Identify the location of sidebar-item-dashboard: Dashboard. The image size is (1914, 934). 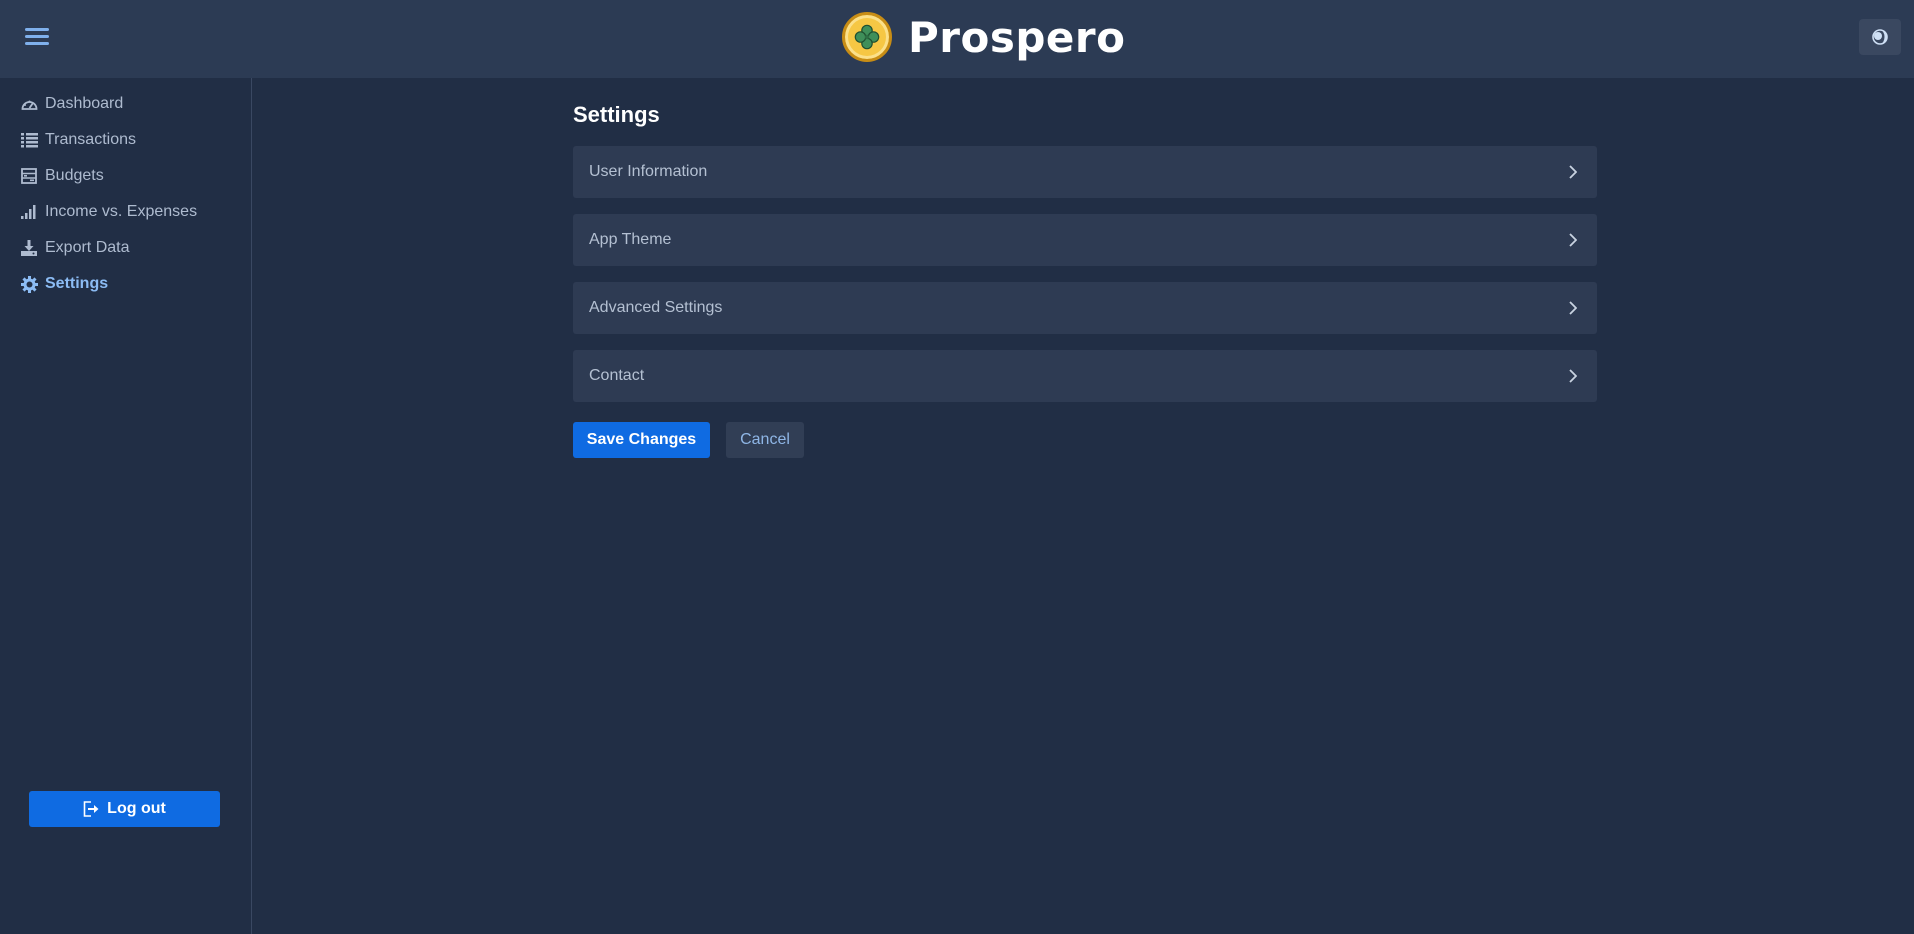
(130, 104).